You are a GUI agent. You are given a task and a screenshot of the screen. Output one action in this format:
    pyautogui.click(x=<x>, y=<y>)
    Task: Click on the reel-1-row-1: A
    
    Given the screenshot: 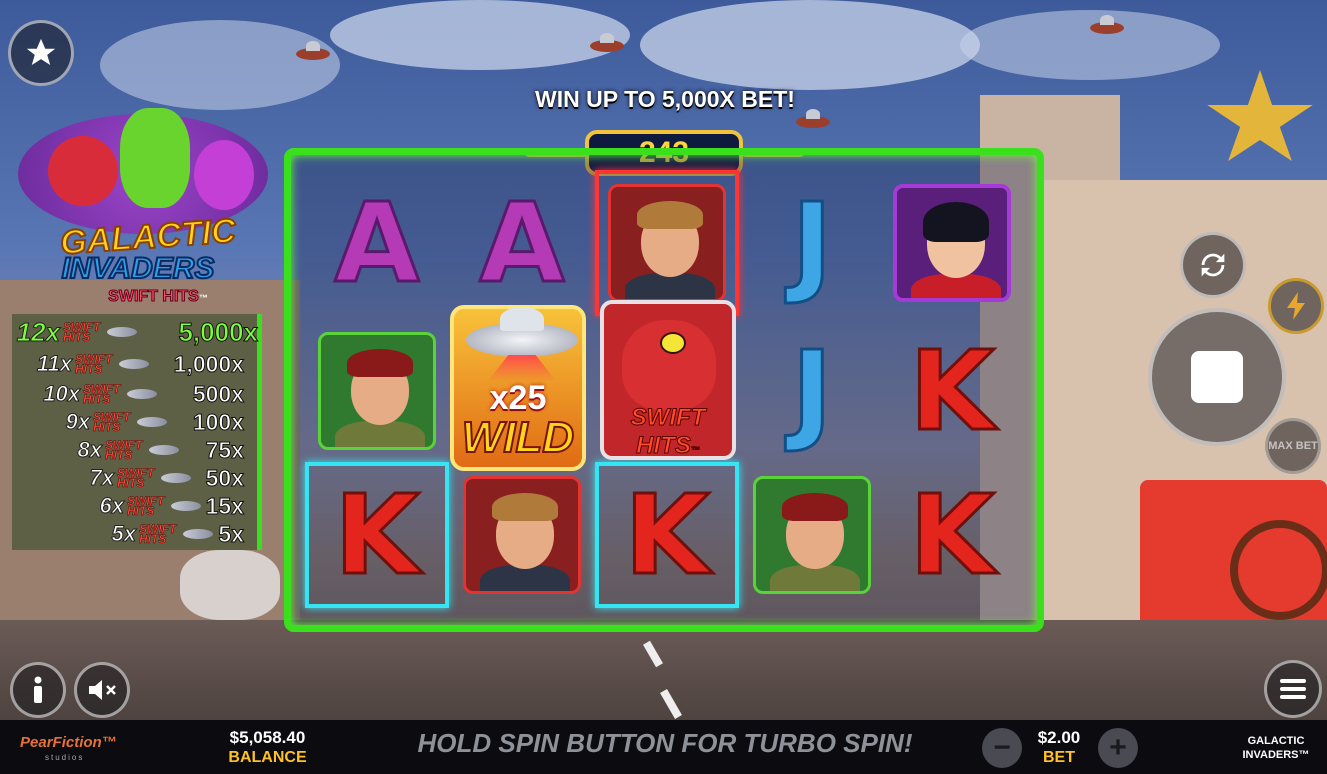 What is the action you would take?
    pyautogui.click(x=377, y=243)
    